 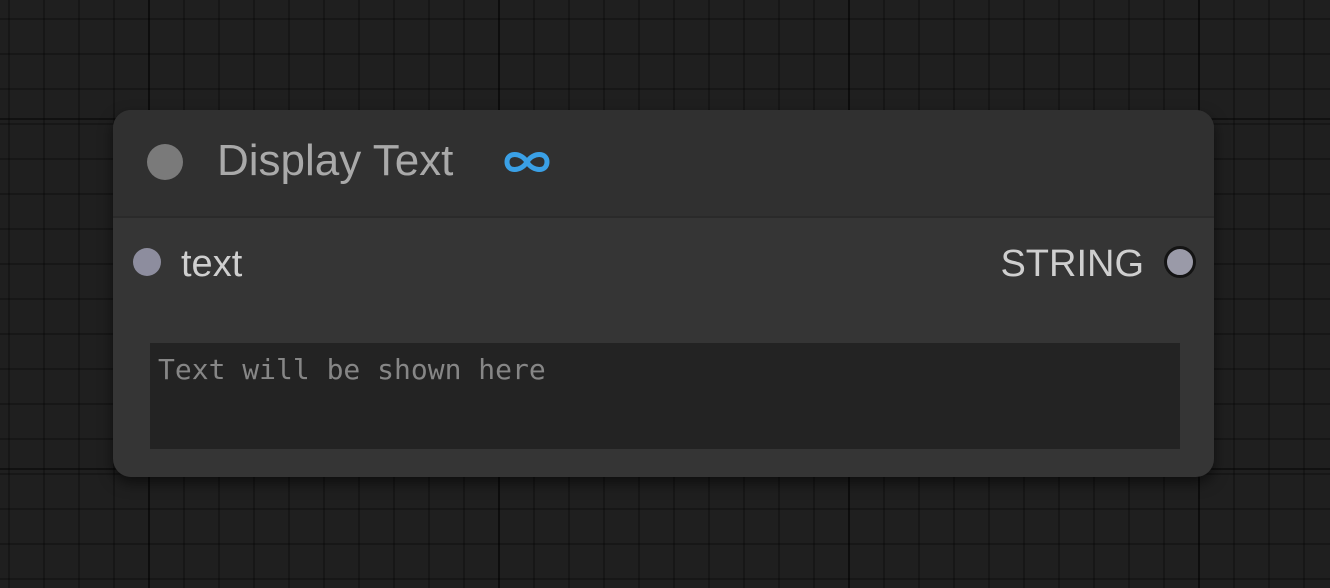 I want to click on node-title: Display Text, so click(x=335, y=160).